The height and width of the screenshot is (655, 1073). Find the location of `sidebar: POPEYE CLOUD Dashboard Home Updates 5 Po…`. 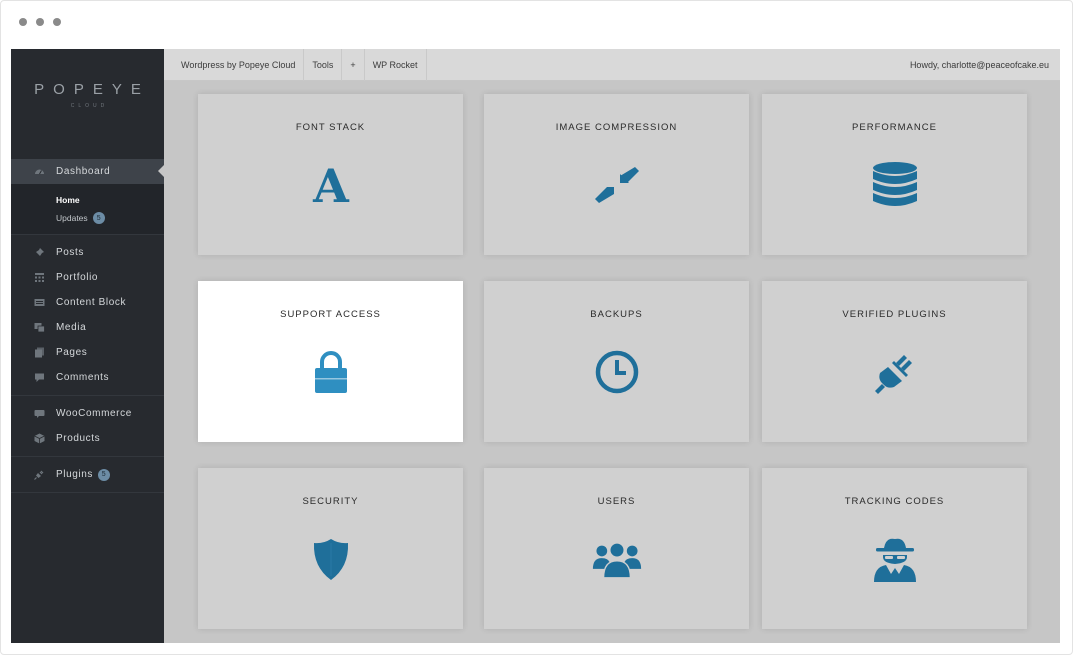

sidebar: POPEYE CLOUD Dashboard Home Updates 5 Po… is located at coordinates (87, 346).